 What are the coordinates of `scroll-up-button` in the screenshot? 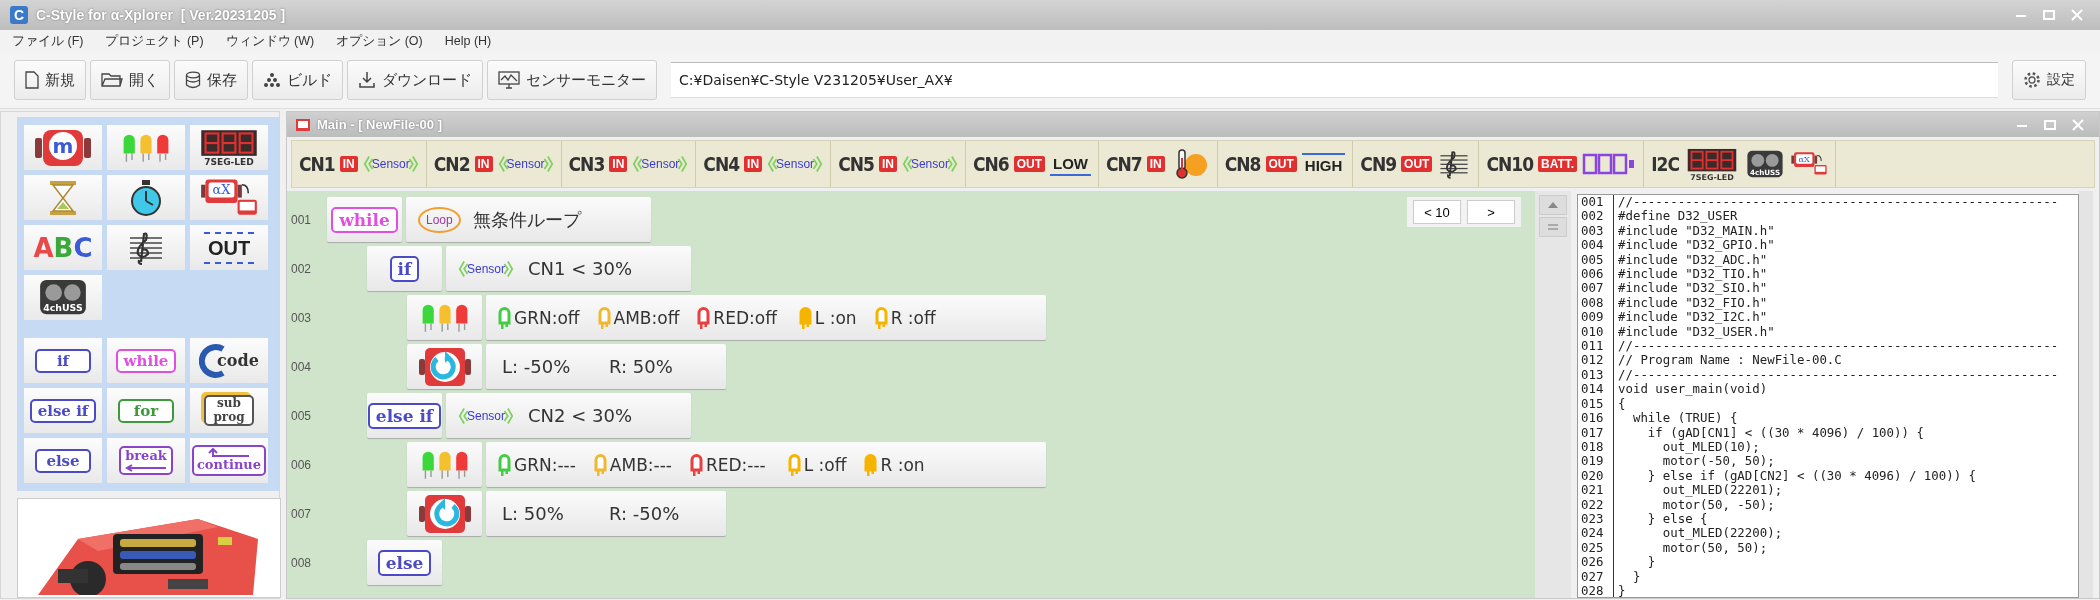 It's located at (1553, 205).